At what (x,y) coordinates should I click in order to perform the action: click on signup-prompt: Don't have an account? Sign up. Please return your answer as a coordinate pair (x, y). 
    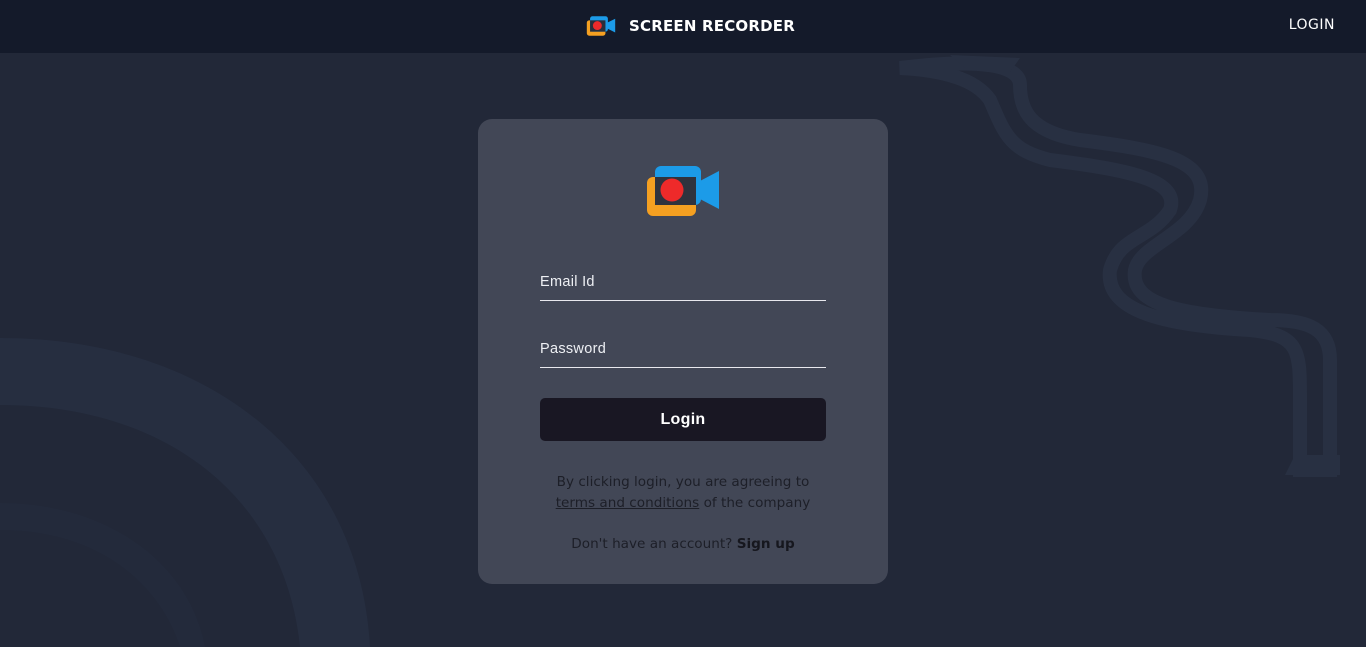
    Looking at the image, I should click on (683, 544).